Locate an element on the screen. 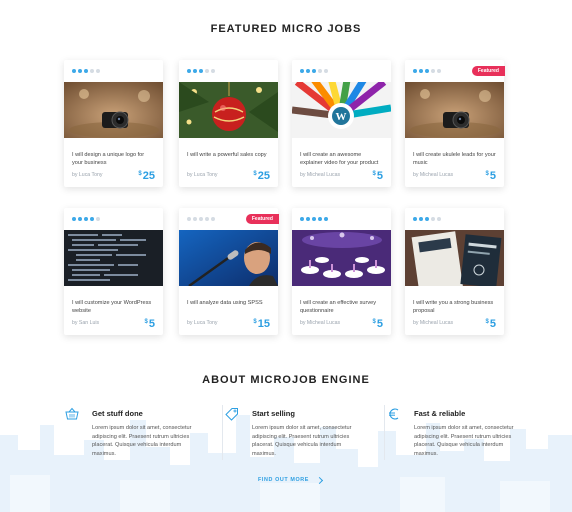 Image resolution: width=572 pixels, height=512 pixels. price-value: 25 is located at coordinates (148, 176).